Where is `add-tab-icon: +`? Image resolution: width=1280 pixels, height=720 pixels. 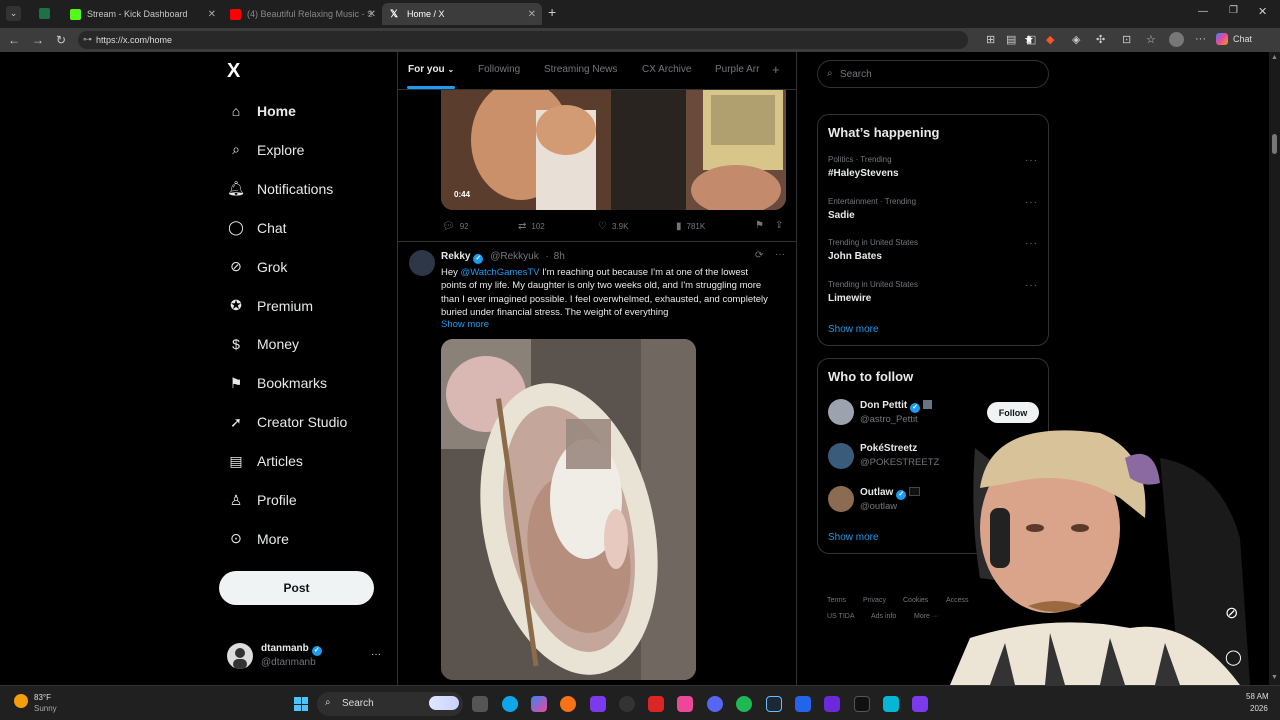
add-tab-icon: + is located at coordinates (776, 69).